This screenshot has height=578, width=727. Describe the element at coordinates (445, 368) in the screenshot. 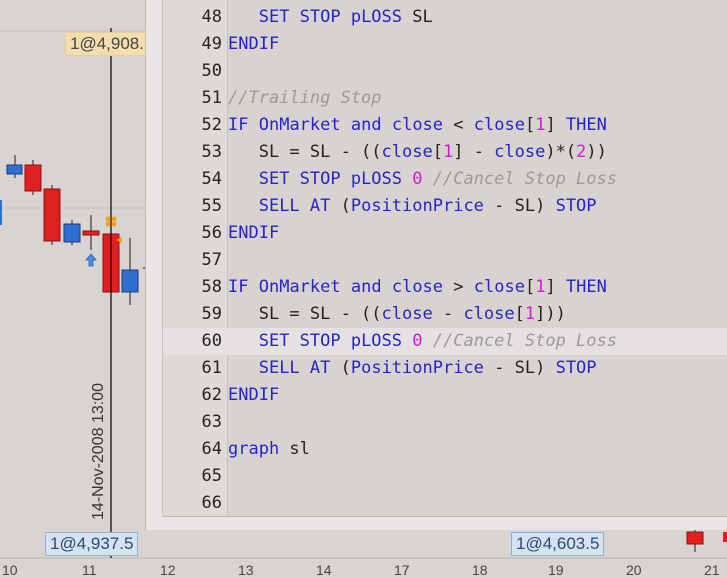

I see `code-line: 61 SELL AT (PositionPrice - SL) STOP` at that location.